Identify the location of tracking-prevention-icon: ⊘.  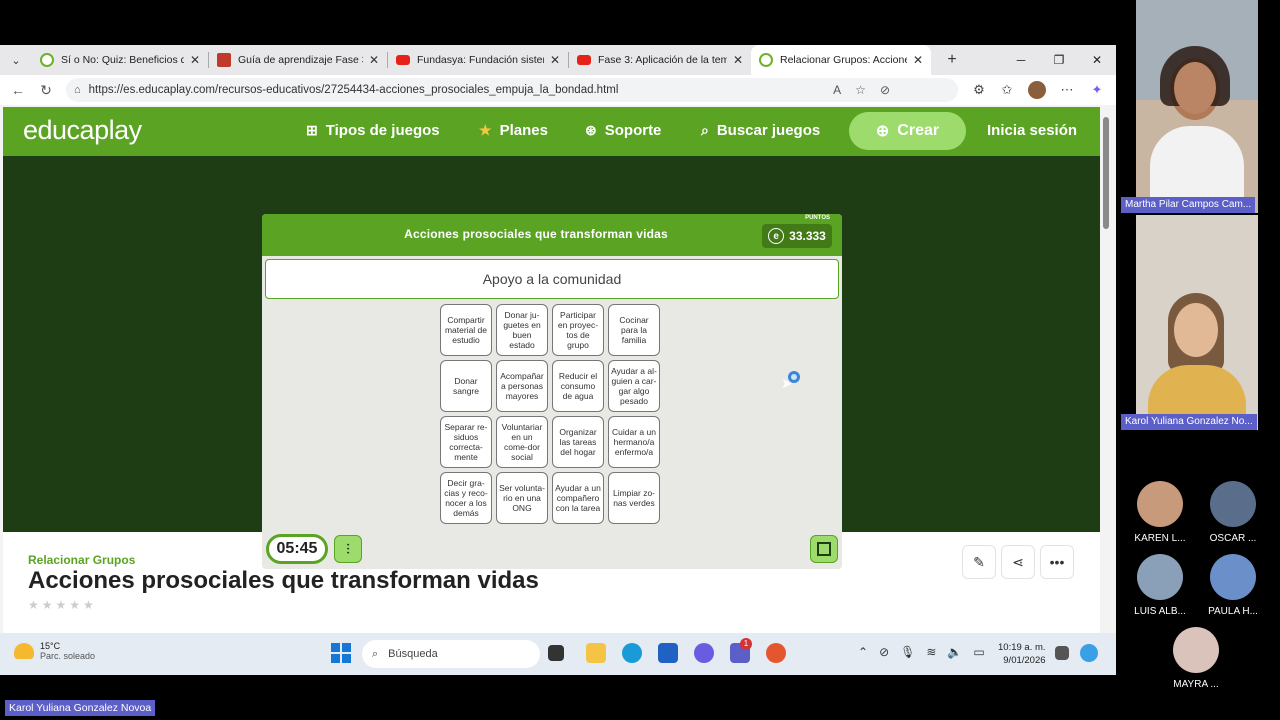
(885, 90).